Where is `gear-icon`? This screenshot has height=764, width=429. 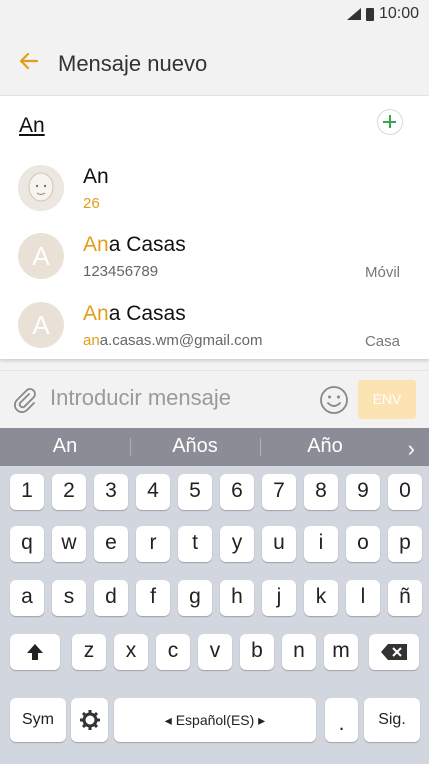
gear-icon is located at coordinates (89, 720).